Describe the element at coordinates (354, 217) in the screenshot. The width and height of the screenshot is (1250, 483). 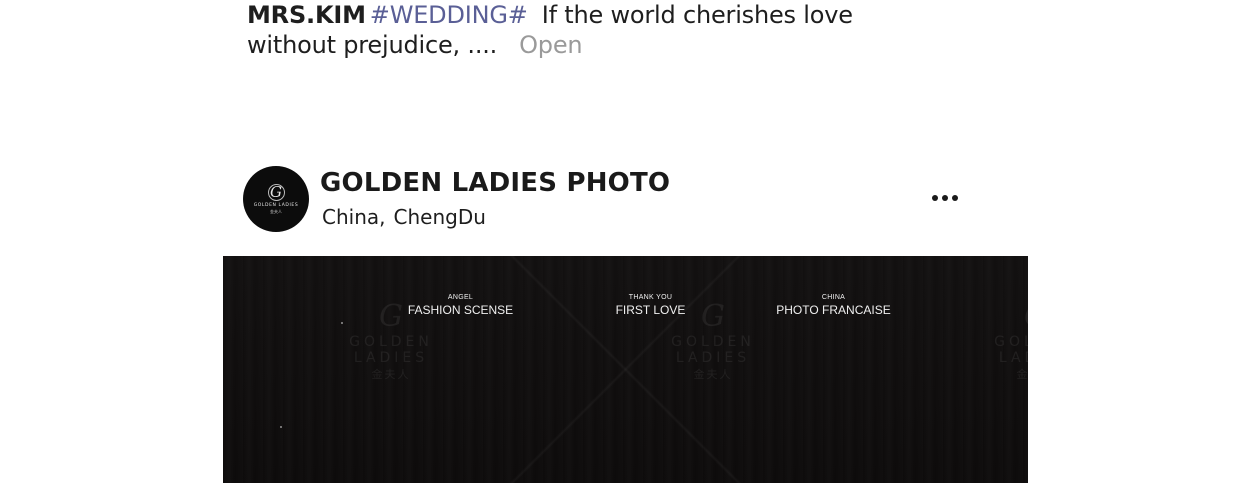
I see `location-country: China,` at that location.